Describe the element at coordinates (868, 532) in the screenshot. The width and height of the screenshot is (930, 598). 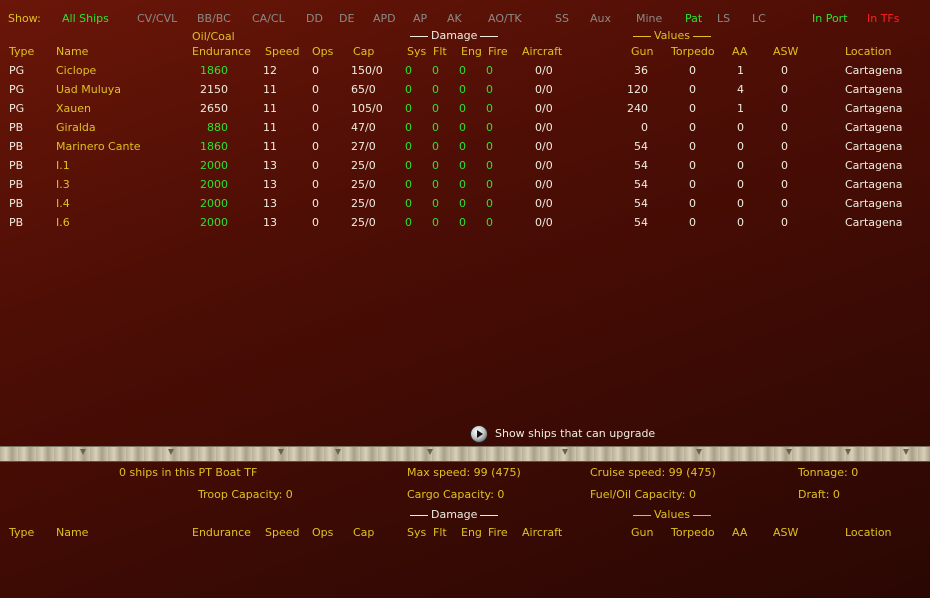
I see `tf-col-location: Location` at that location.